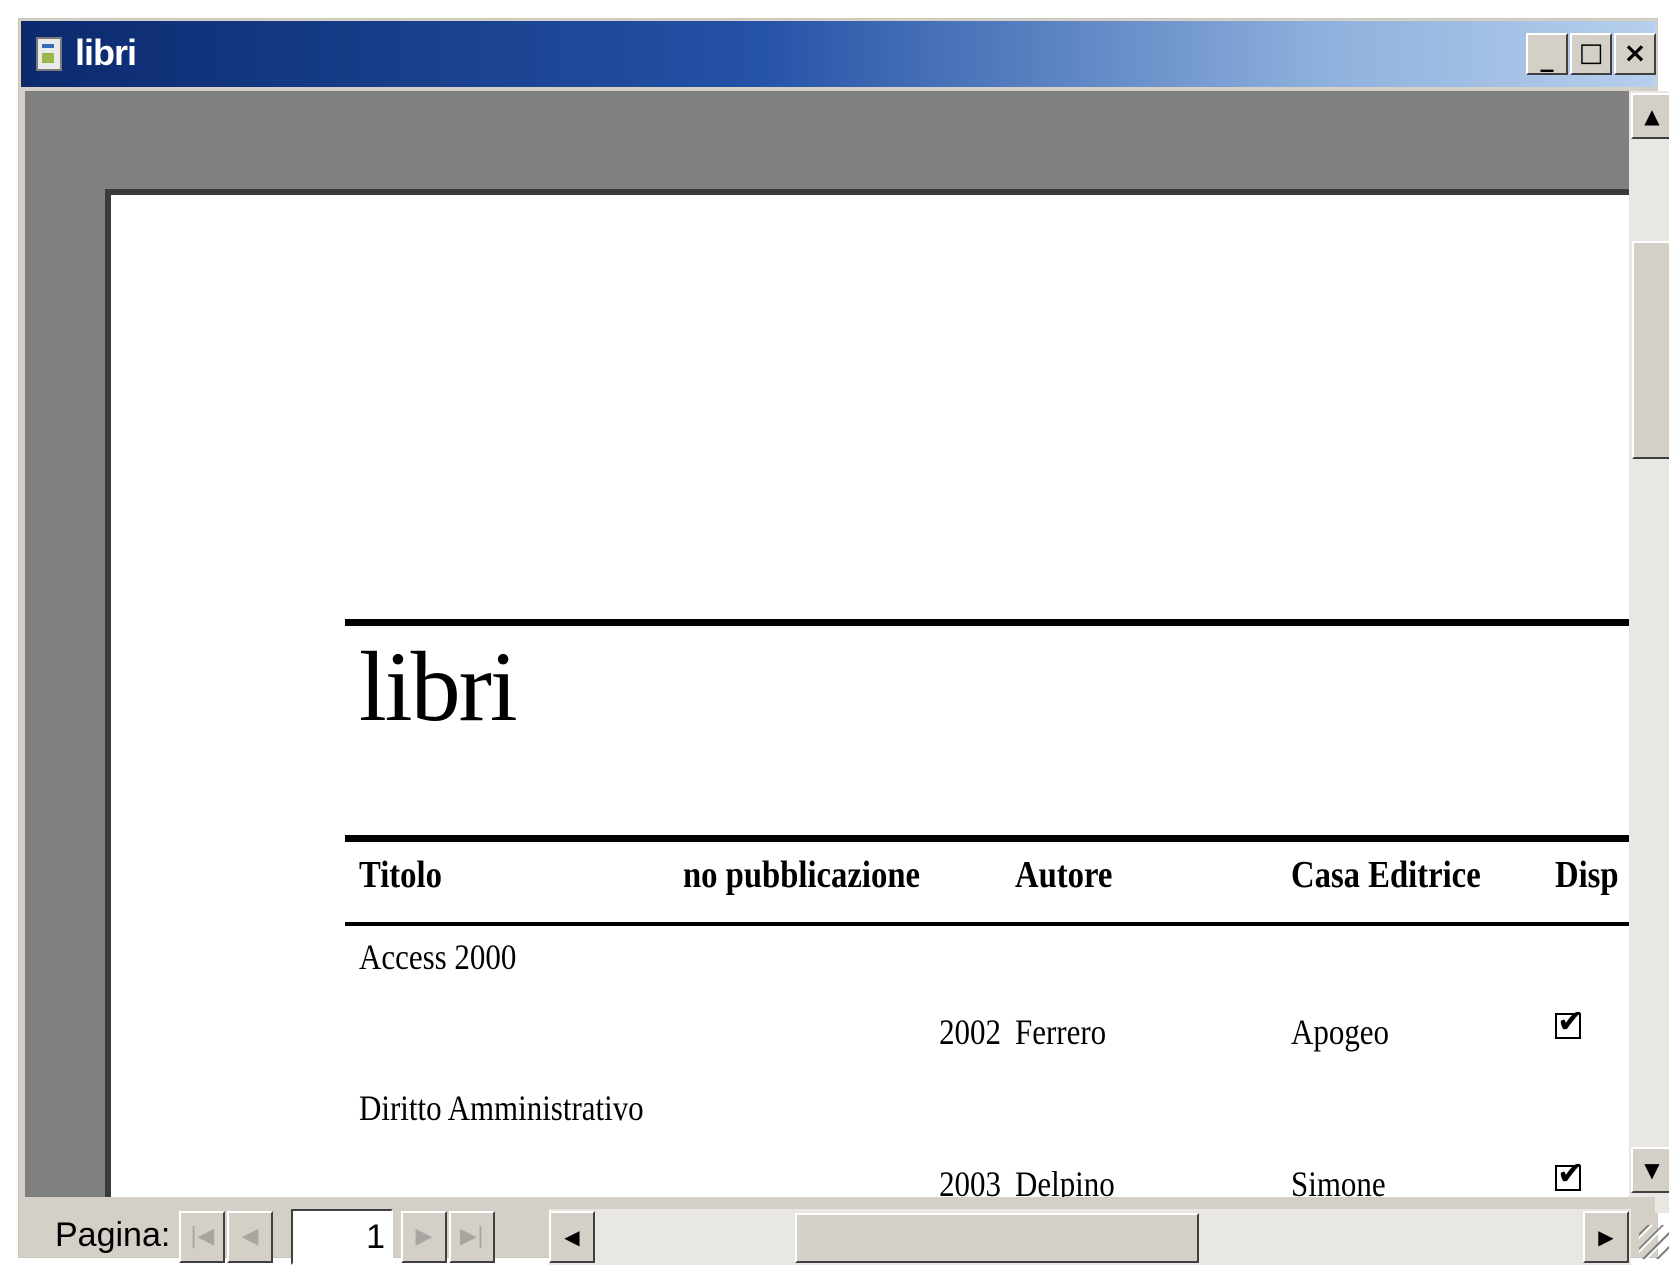  What do you see at coordinates (400, 875) in the screenshot?
I see `column-header-titolo: Titolo` at bounding box center [400, 875].